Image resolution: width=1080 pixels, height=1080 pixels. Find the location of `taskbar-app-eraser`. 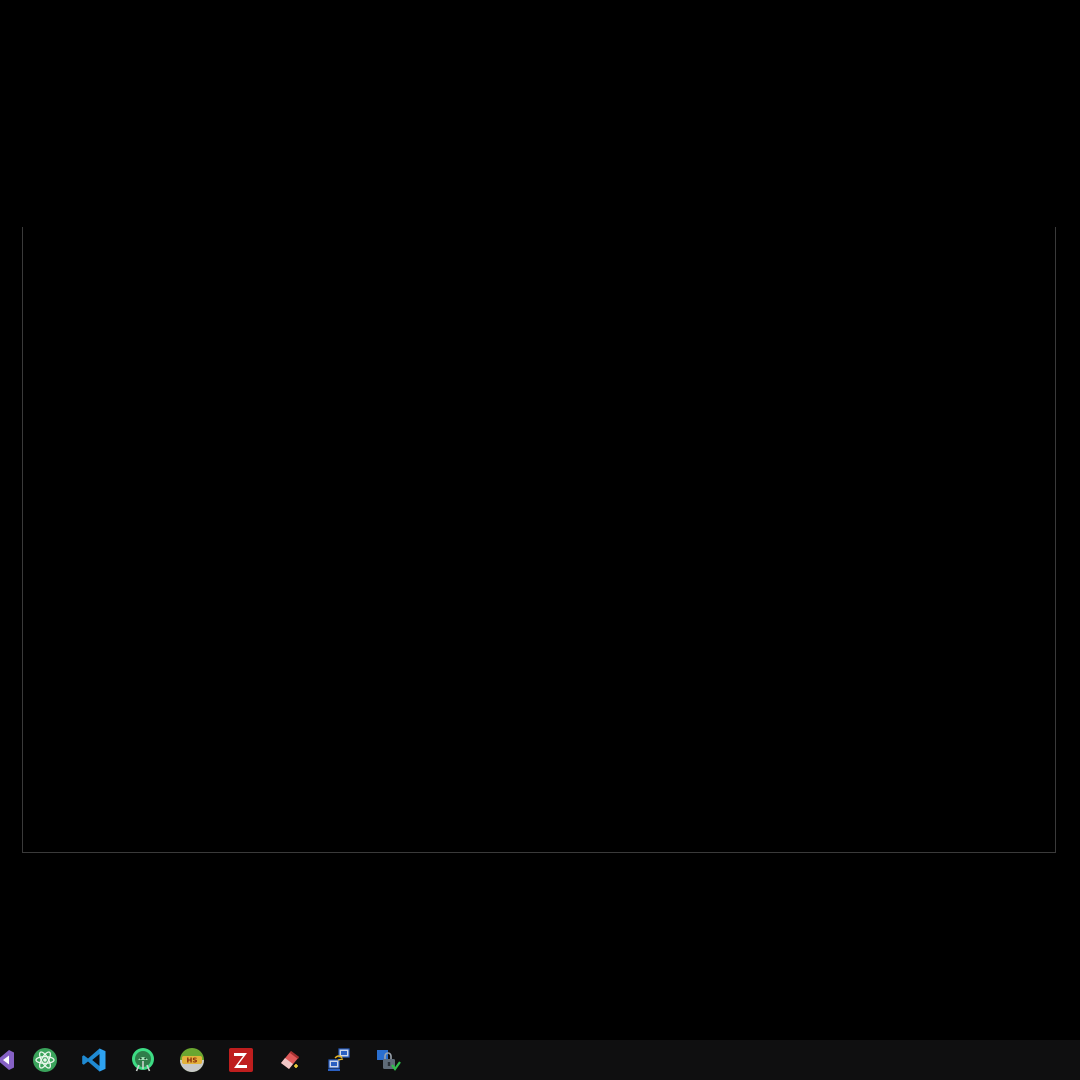

taskbar-app-eraser is located at coordinates (290, 1060).